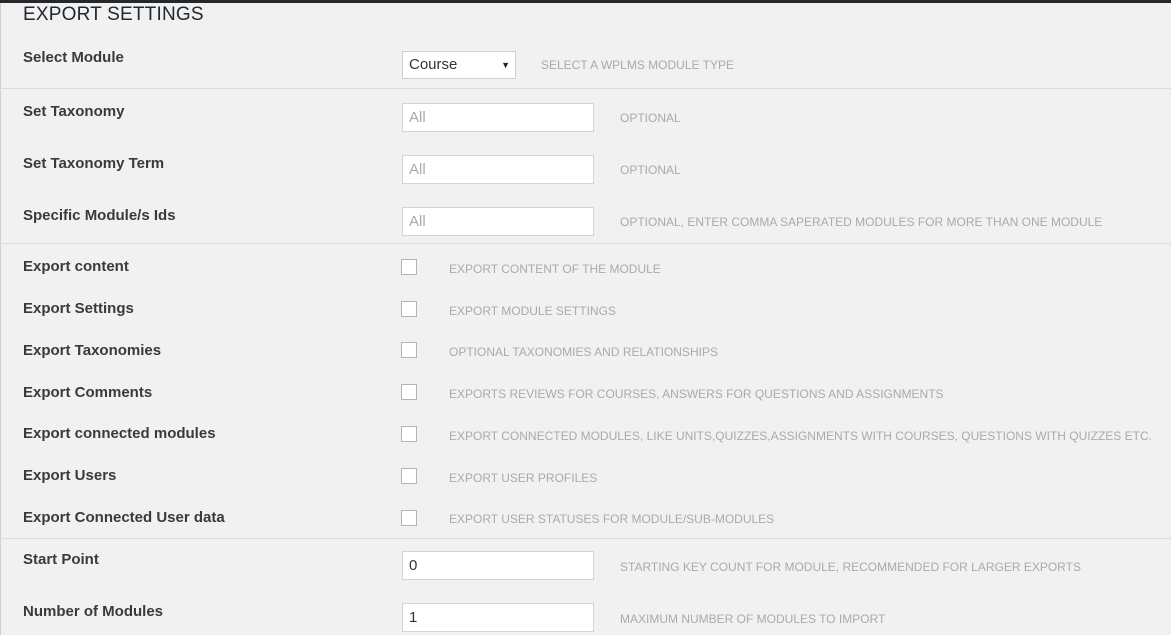  What do you see at coordinates (409, 476) in the screenshot?
I see `export-users-checkbox` at bounding box center [409, 476].